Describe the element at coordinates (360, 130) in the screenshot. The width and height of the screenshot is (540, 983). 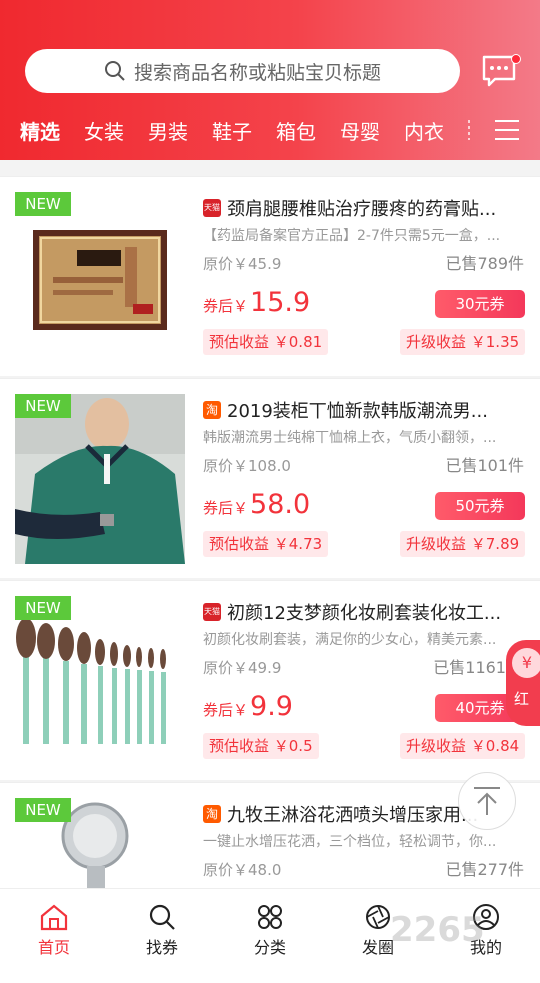
I see `tab-baby: 母婴` at that location.